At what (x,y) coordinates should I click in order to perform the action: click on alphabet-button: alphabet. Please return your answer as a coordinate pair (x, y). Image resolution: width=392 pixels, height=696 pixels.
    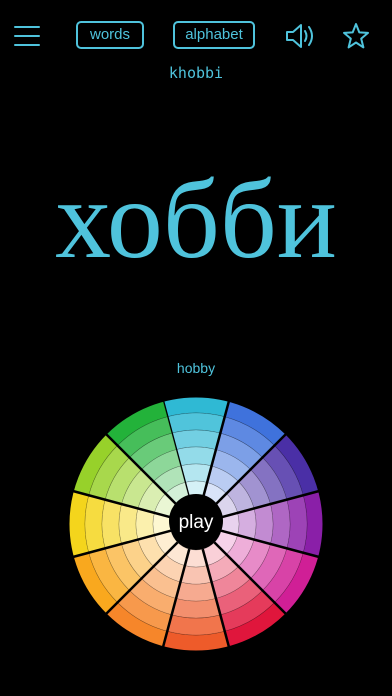
    Looking at the image, I should click on (214, 35).